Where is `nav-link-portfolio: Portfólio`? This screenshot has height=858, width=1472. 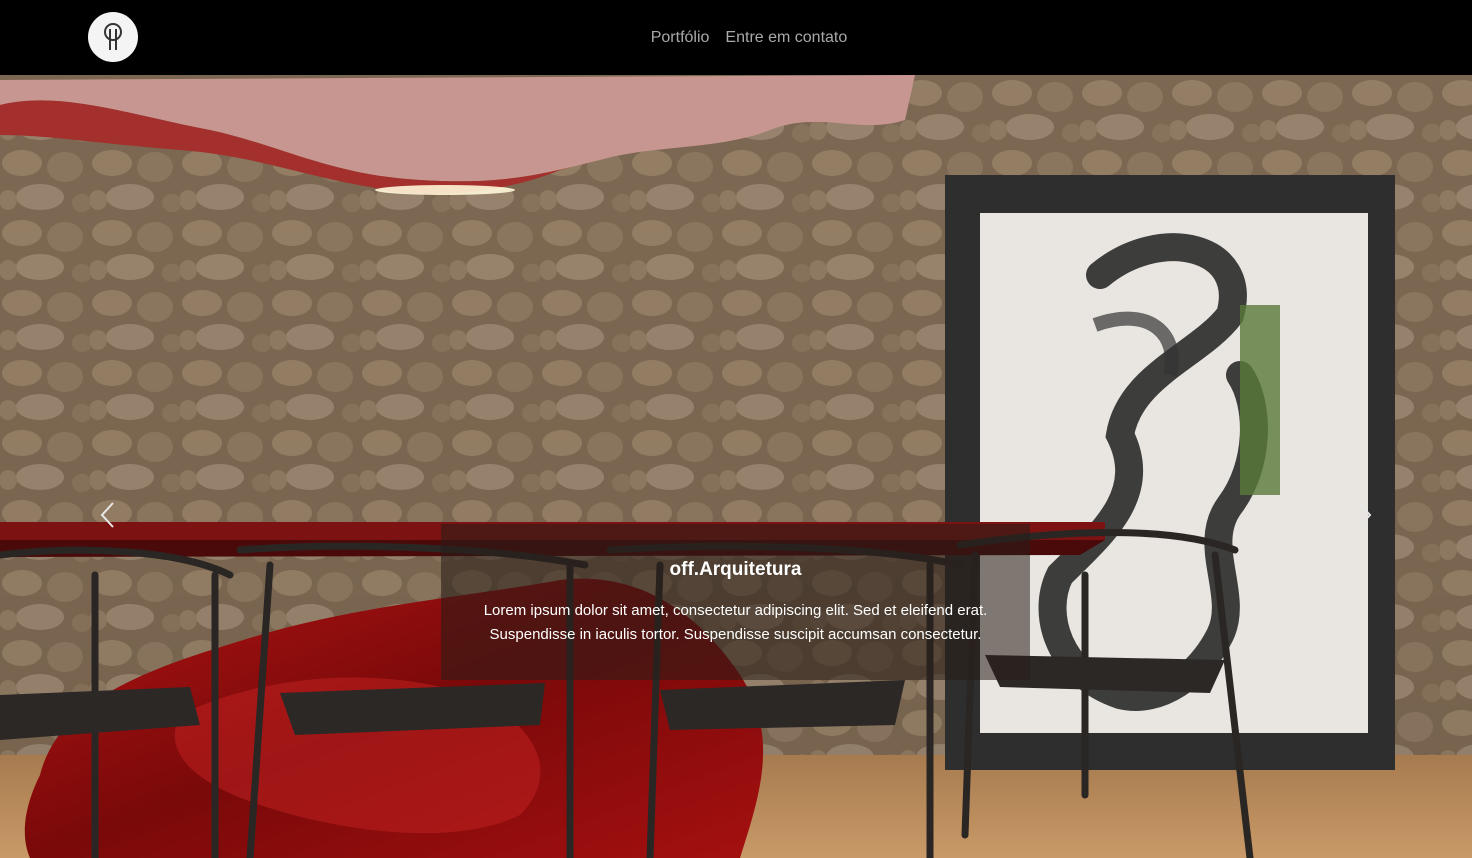 nav-link-portfolio: Portfólio is located at coordinates (680, 38).